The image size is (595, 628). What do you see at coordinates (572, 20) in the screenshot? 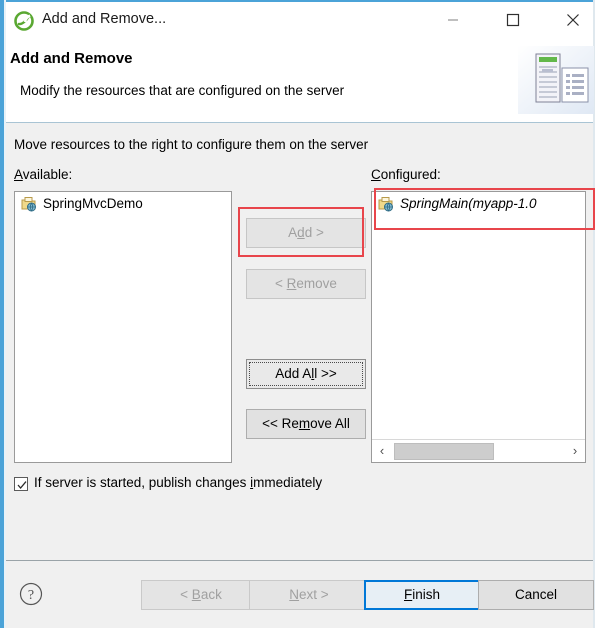
I see `close-icon` at bounding box center [572, 20].